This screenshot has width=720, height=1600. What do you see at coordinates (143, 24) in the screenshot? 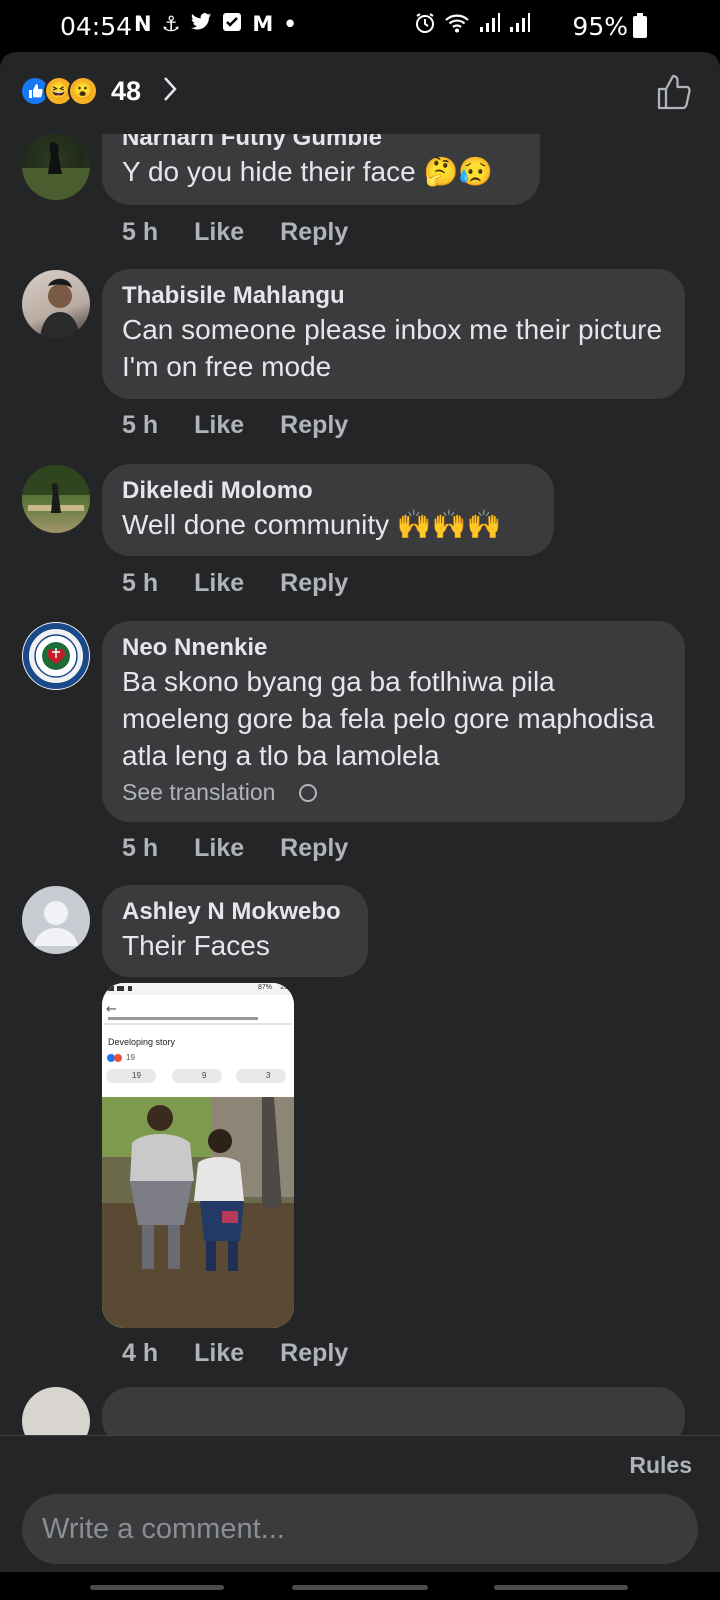
I see `n-app-icon: N` at bounding box center [143, 24].